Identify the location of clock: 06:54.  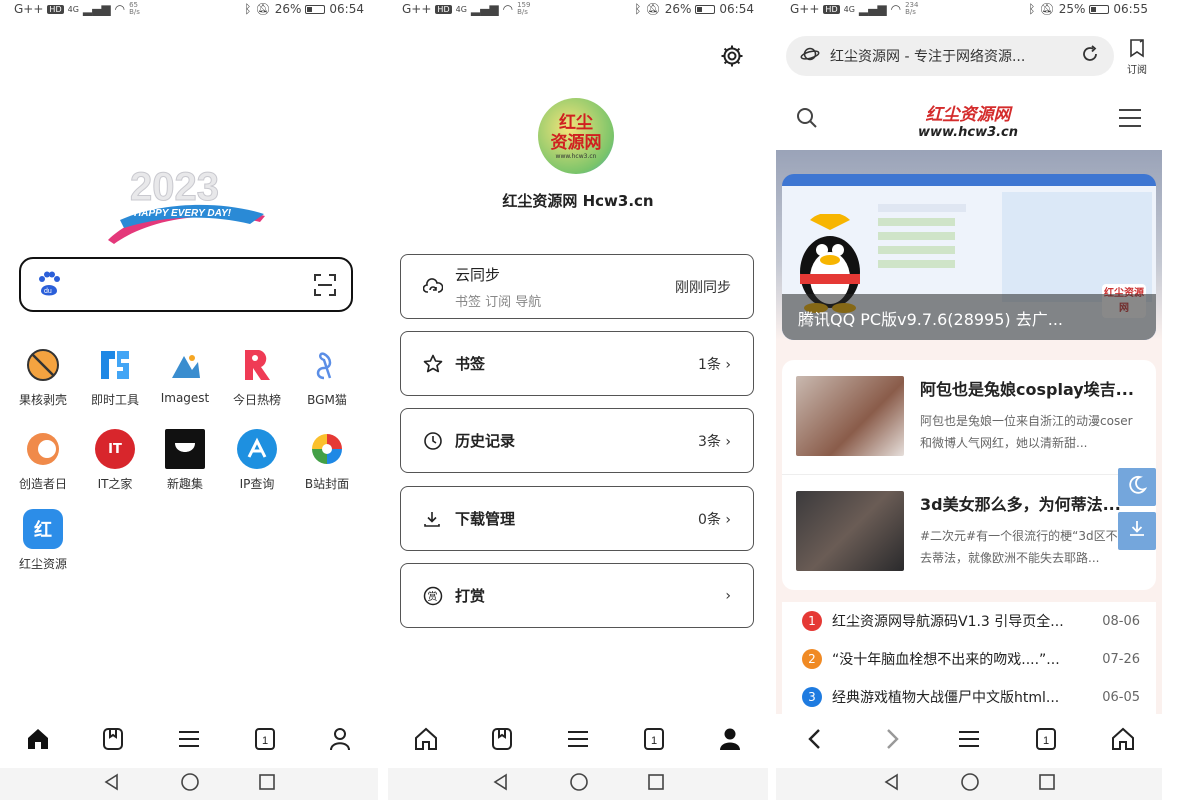
(346, 9).